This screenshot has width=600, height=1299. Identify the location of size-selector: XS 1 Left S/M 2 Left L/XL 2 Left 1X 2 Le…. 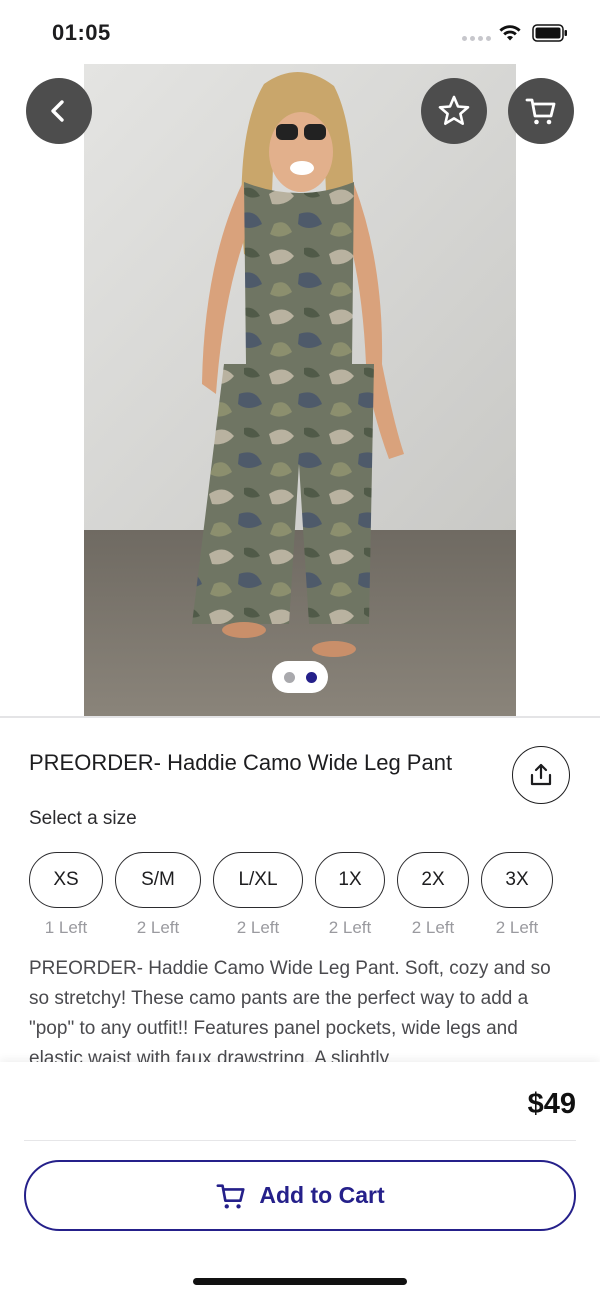
(300, 897).